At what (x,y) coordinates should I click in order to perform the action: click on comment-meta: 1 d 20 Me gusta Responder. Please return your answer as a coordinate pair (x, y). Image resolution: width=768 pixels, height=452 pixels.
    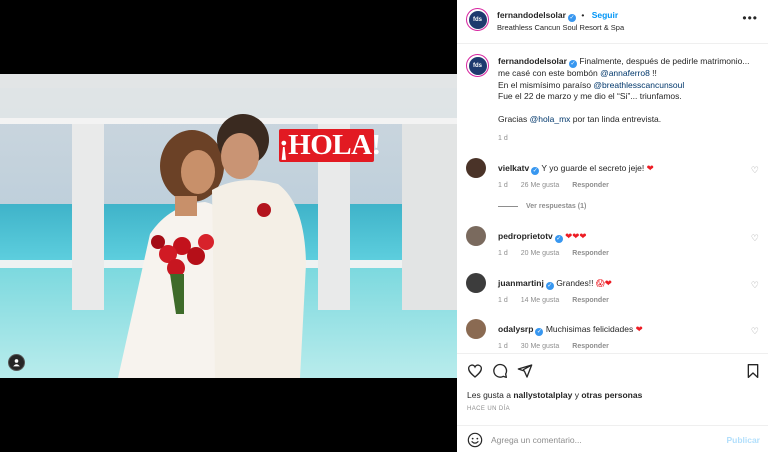
    Looking at the image, I should click on (560, 253).